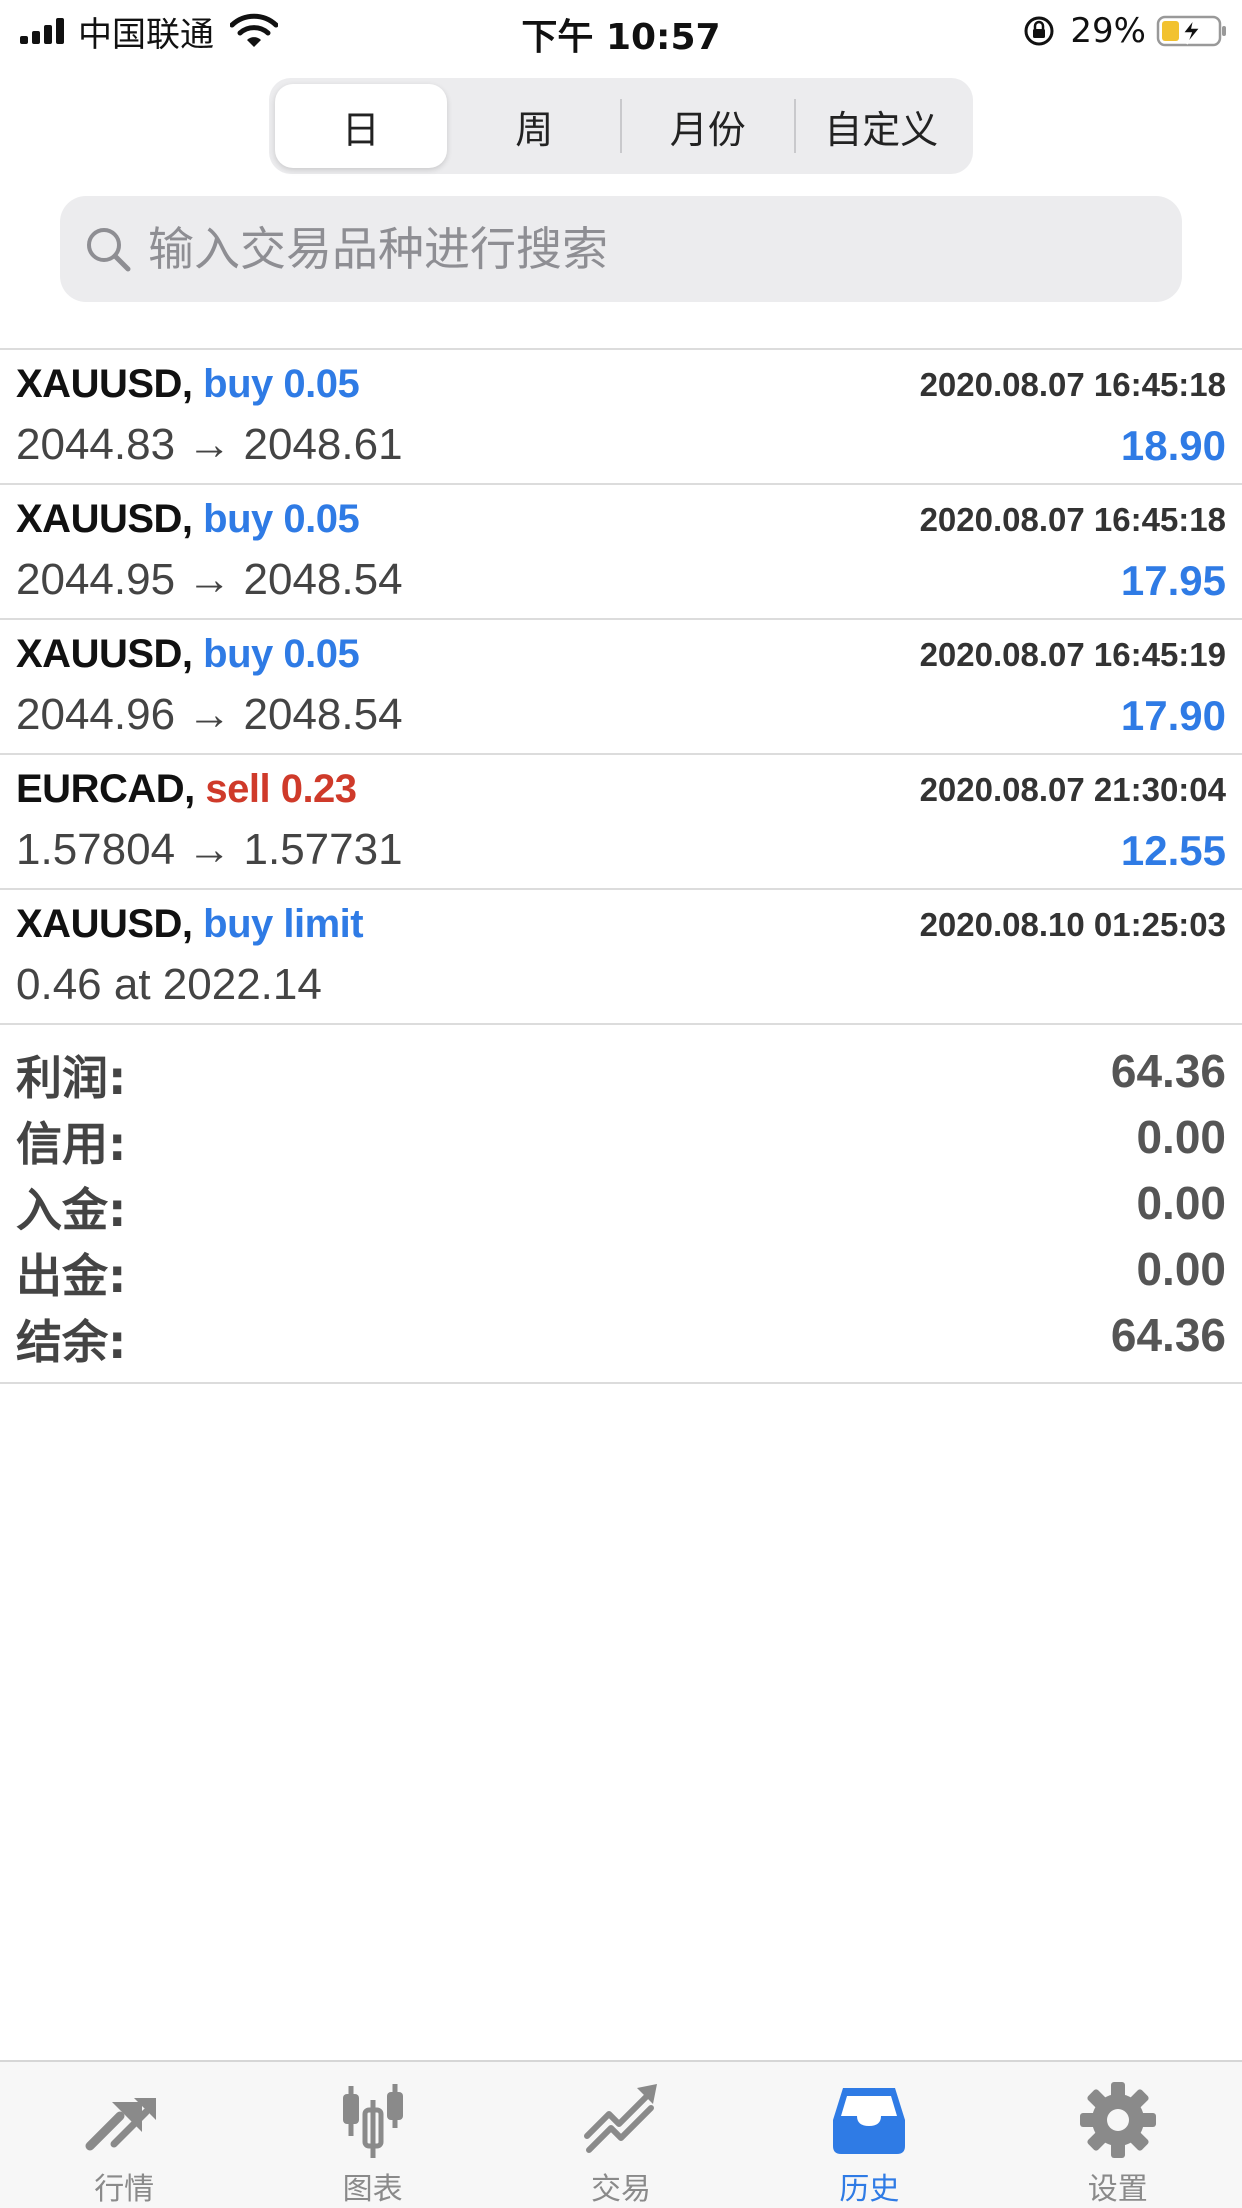  I want to click on battery-charging-icon, so click(1191, 31).